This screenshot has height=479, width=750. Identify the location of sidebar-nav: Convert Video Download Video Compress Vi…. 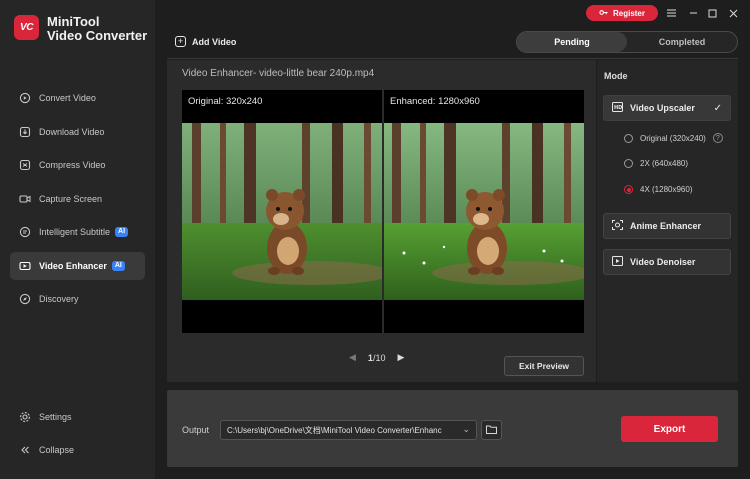
(77, 201).